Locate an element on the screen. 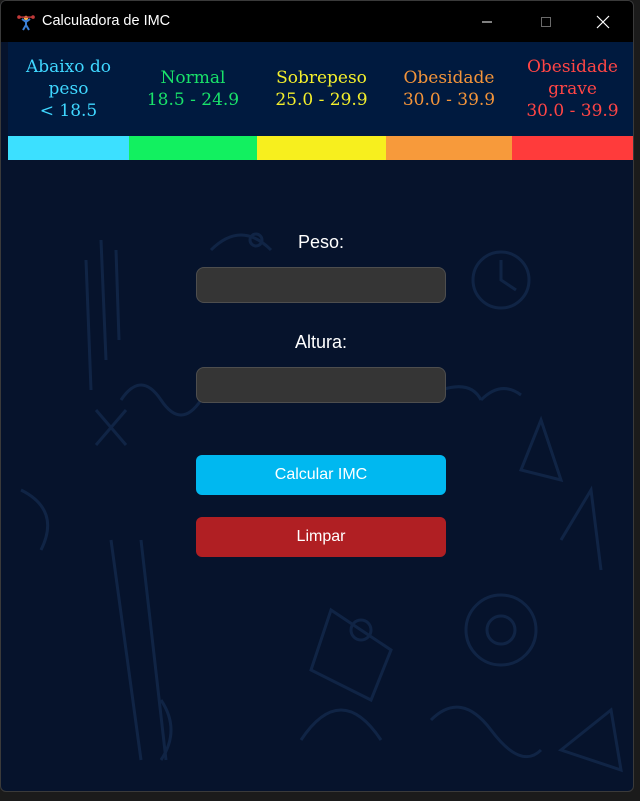  category-severe-obesity: Obesidade grave 30.0 - 39.9 is located at coordinates (572, 89).